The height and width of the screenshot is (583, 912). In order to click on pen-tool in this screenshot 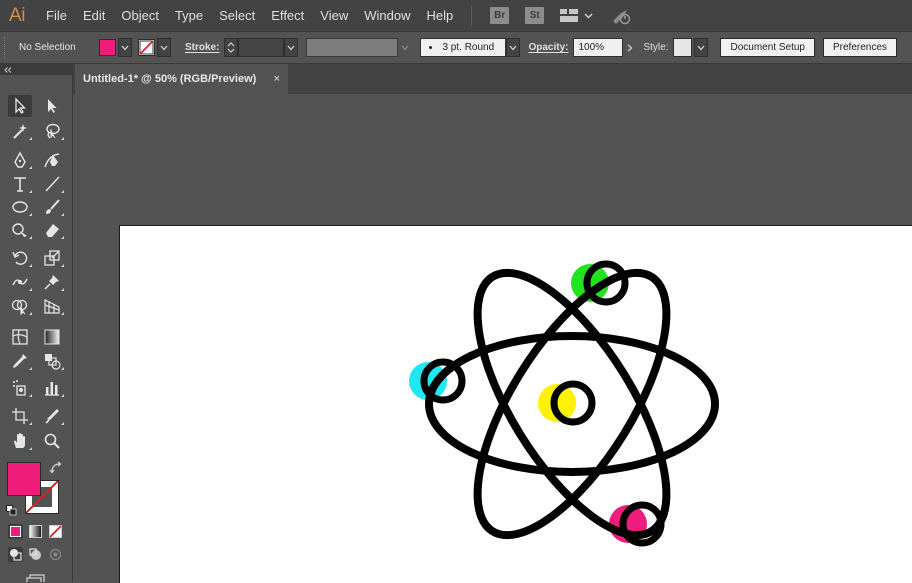, I will do `click(20, 160)`.